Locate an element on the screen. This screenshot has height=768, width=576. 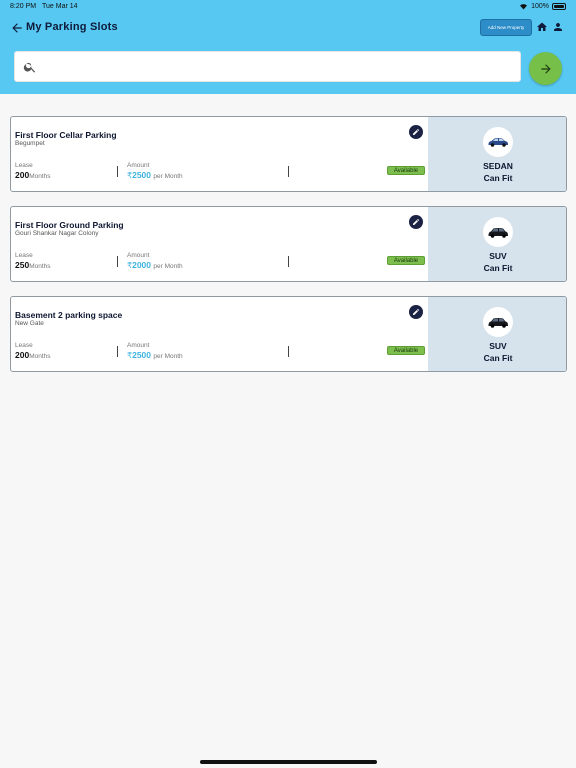
status-date: Tue Mar 14 is located at coordinates (60, 6).